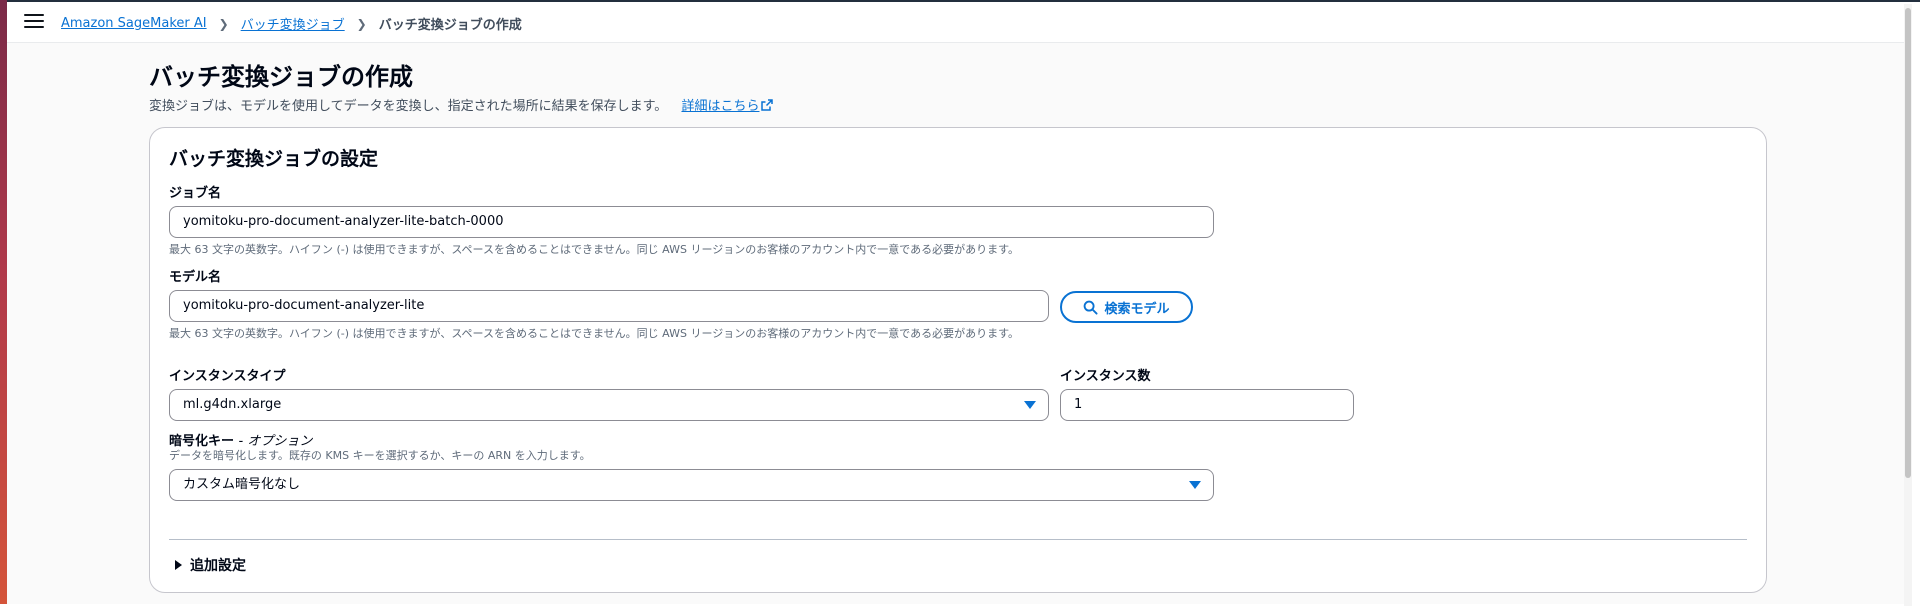 Image resolution: width=1920 pixels, height=606 pixels. Describe the element at coordinates (3, 302) in the screenshot. I see `desktop-edge` at that location.